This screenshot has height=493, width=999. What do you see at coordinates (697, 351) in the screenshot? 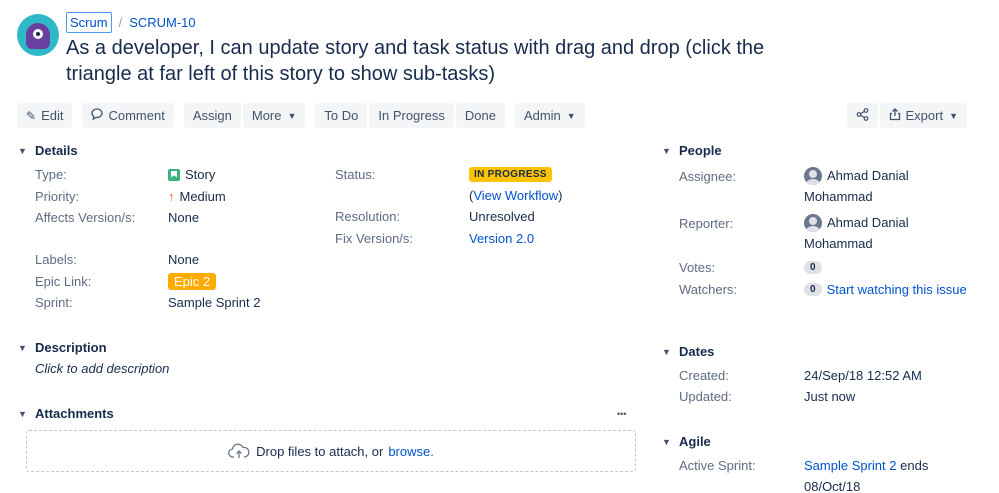
I see `dates-heading: Dates` at bounding box center [697, 351].